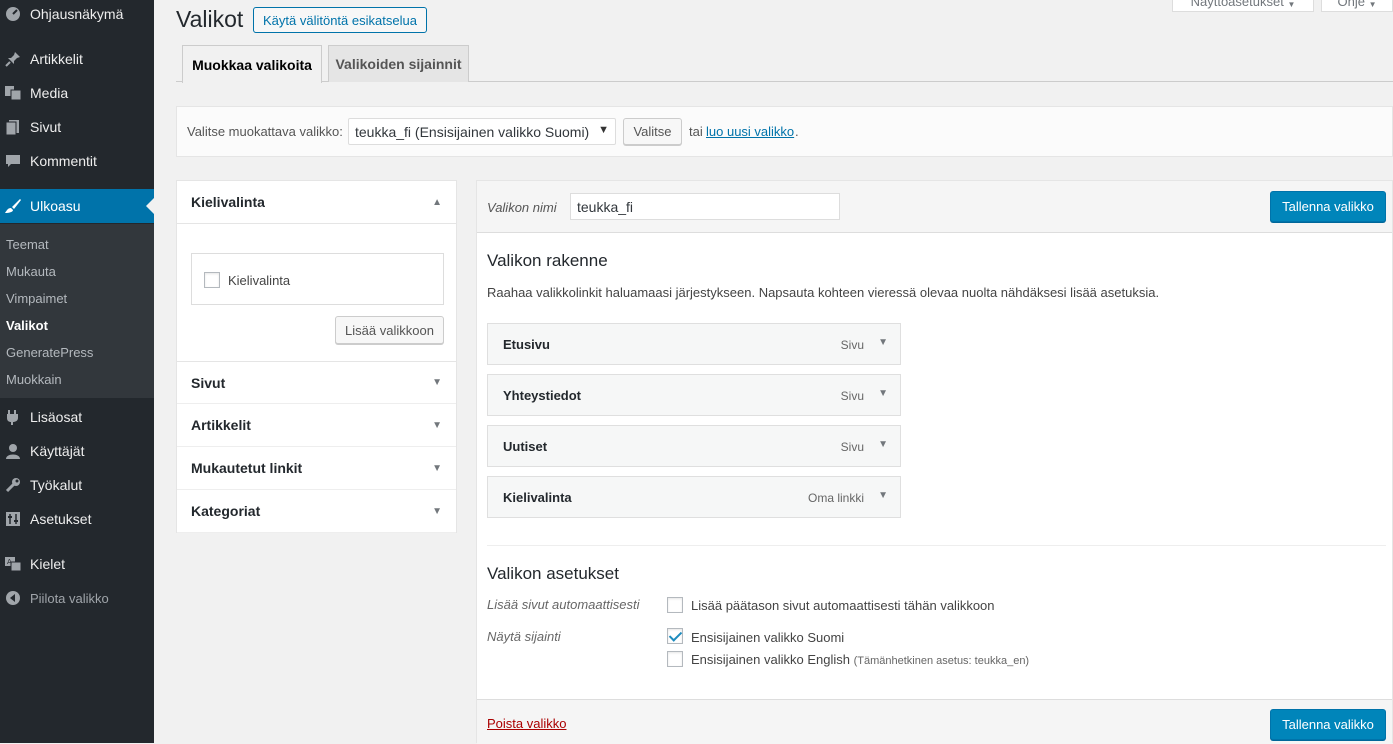 Image resolution: width=1393 pixels, height=744 pixels. What do you see at coordinates (317, 279) in the screenshot?
I see `language-switcher-box: Kielivalinta` at bounding box center [317, 279].